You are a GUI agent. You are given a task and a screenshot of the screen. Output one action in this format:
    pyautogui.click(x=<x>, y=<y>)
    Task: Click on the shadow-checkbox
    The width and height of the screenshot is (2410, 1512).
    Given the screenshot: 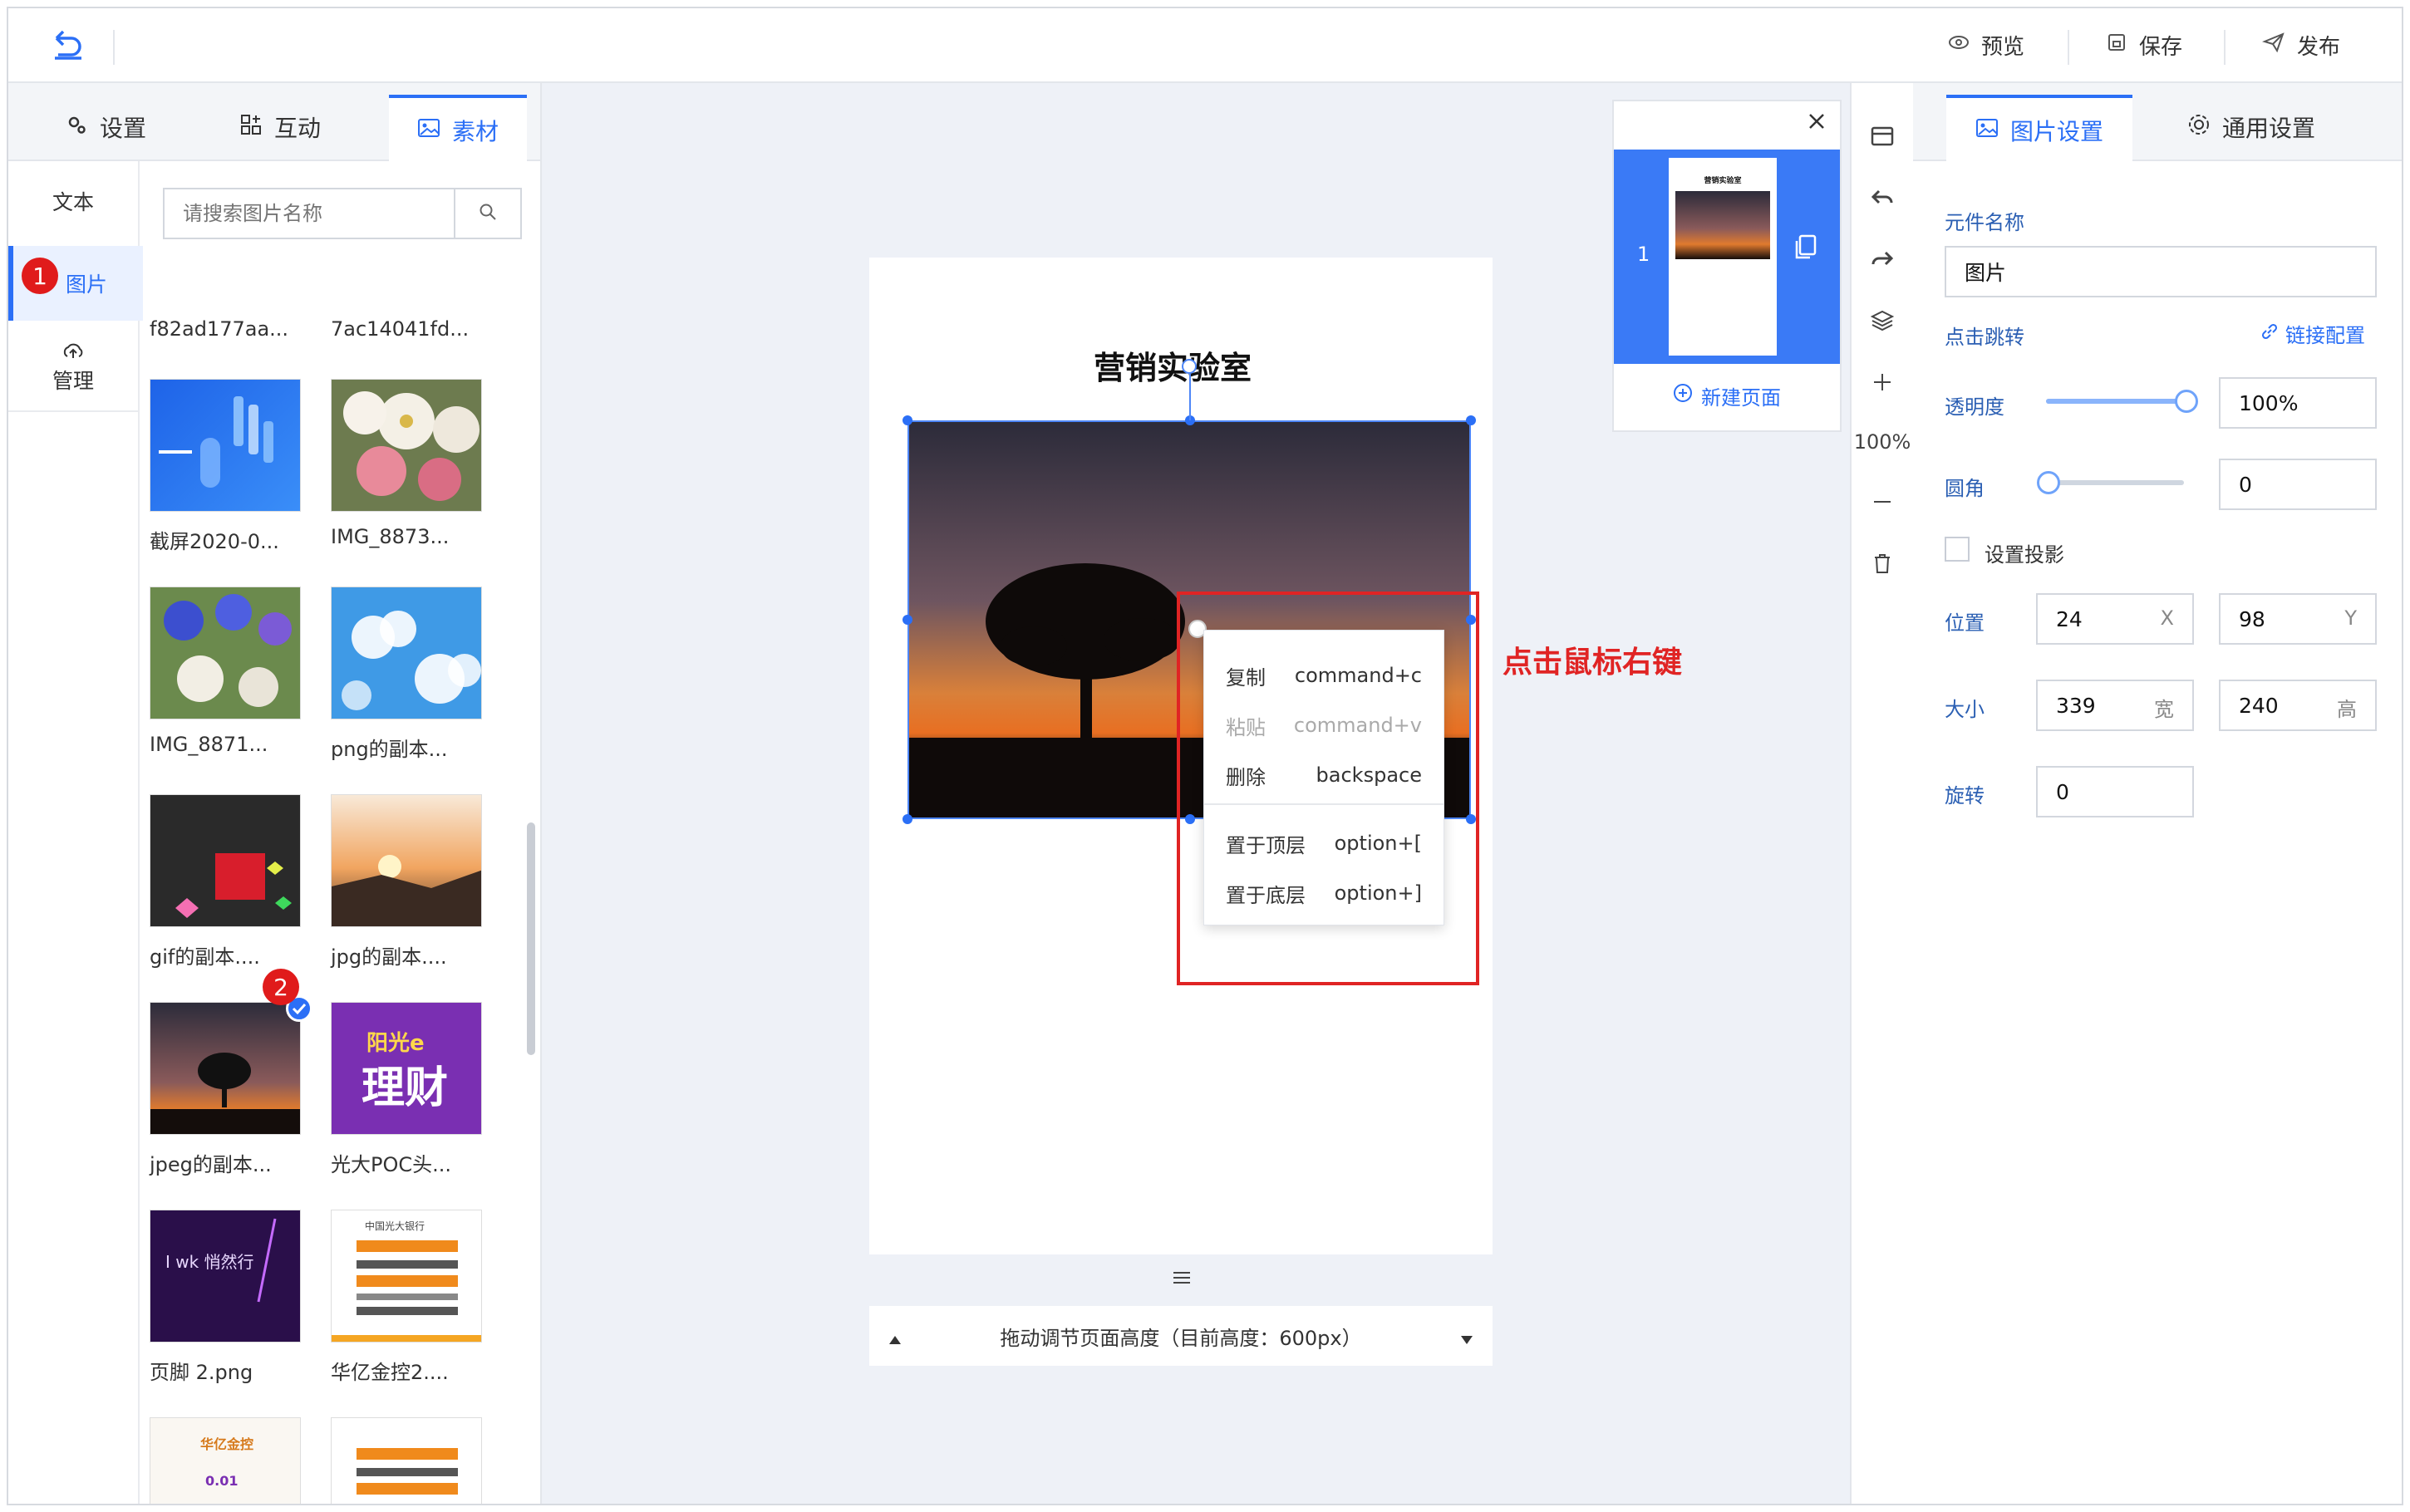 What is the action you would take?
    pyautogui.click(x=1957, y=550)
    